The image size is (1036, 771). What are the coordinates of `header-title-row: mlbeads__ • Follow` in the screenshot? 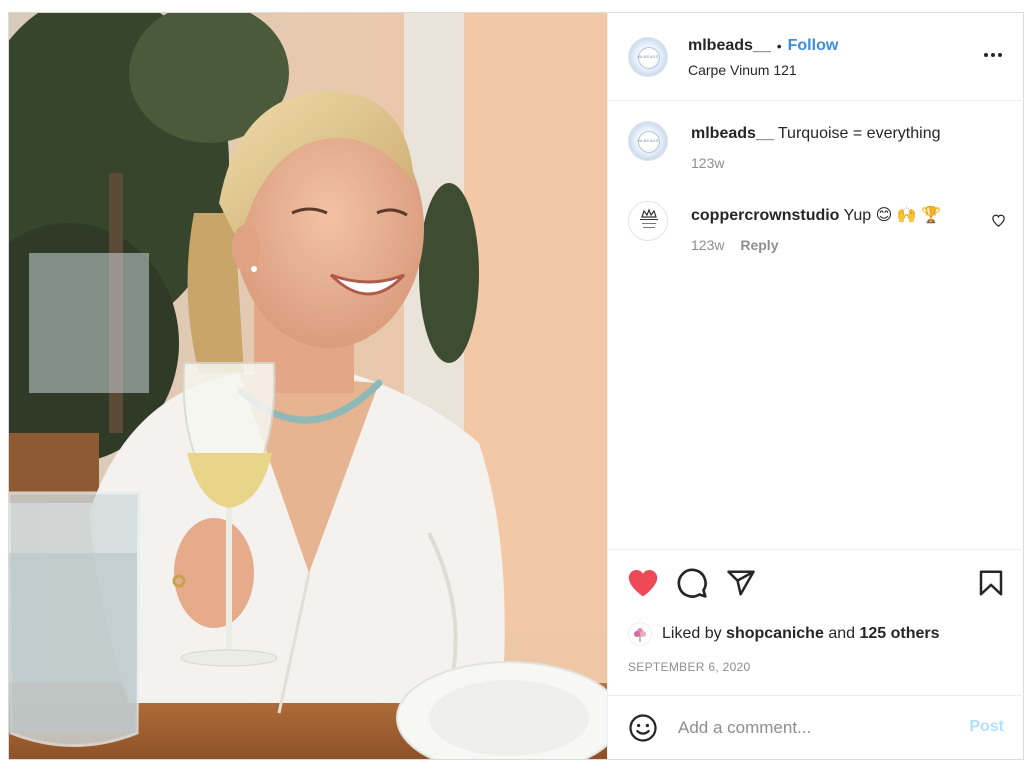 It's located at (763, 46).